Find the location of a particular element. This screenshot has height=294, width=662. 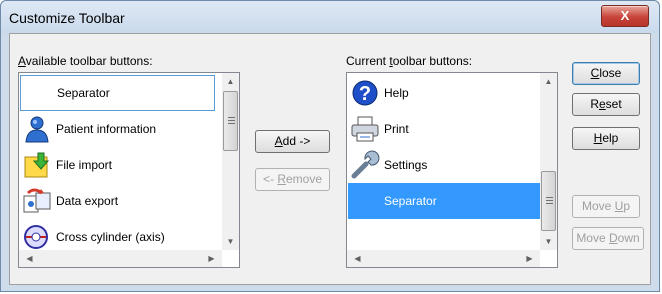

list-item-label: Help is located at coordinates (396, 93).